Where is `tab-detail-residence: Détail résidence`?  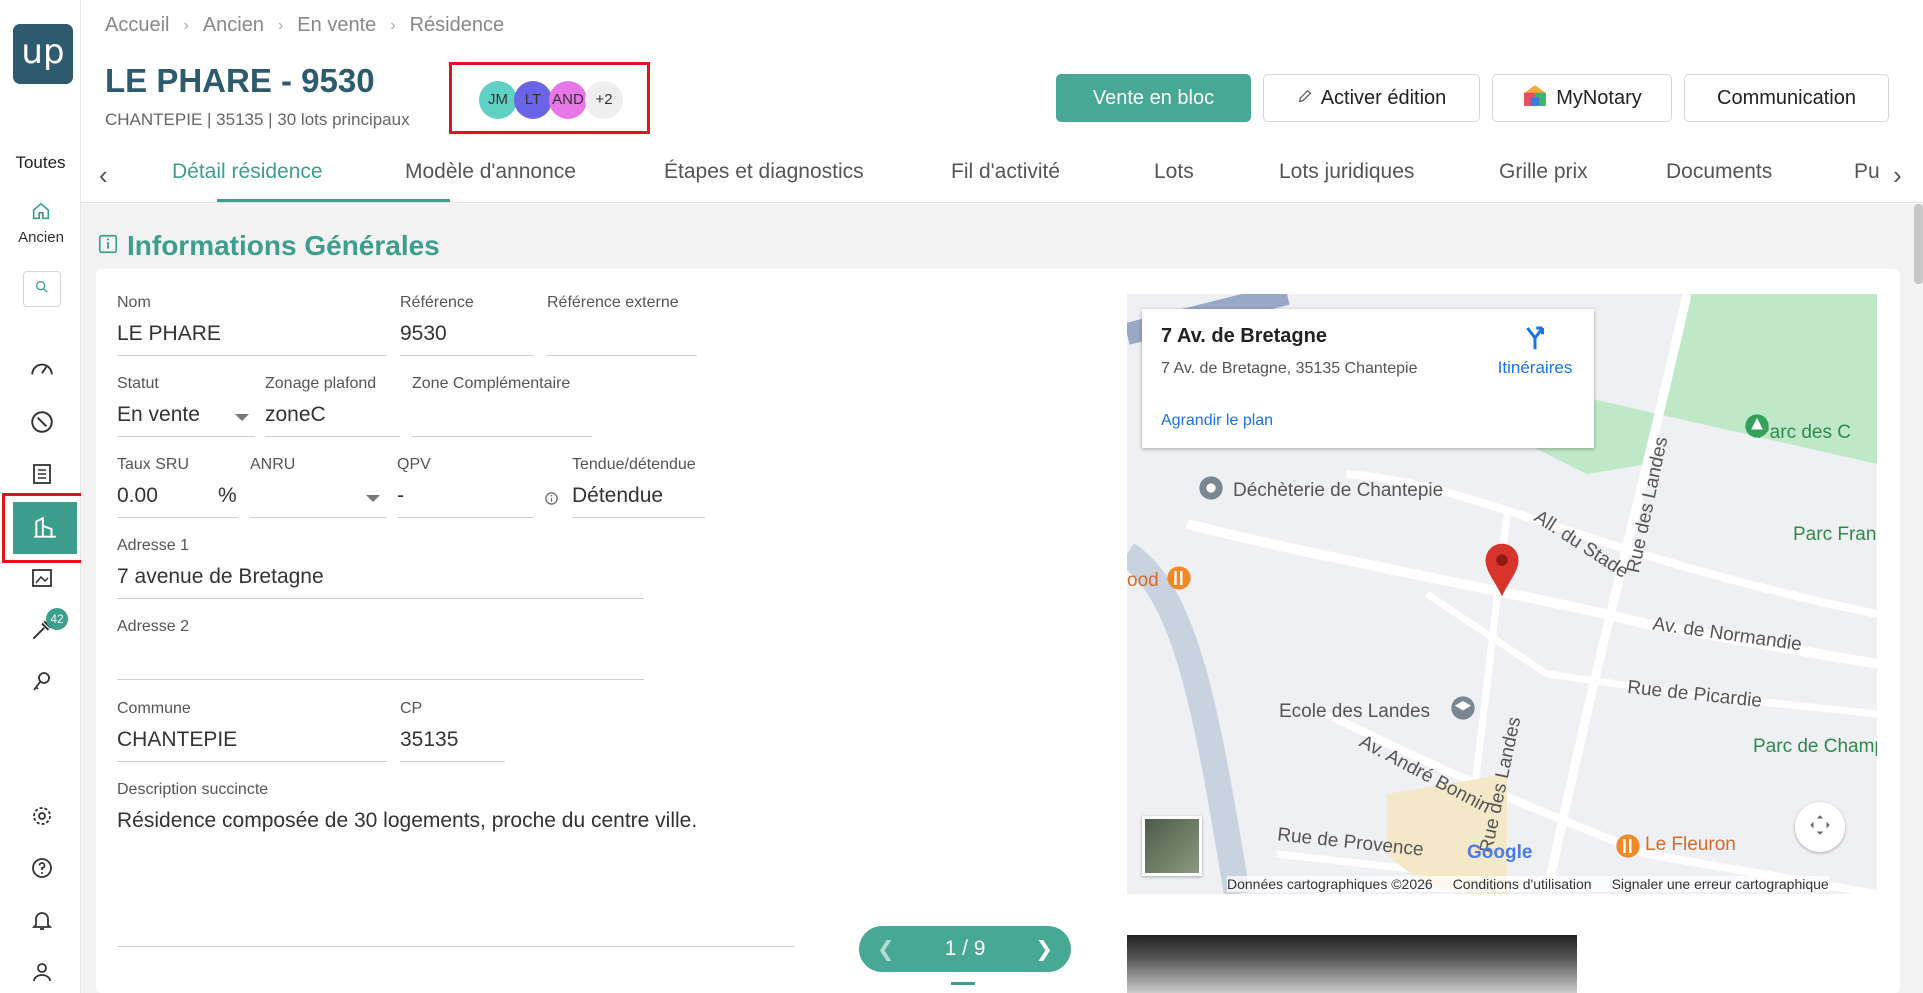 tab-detail-residence: Détail résidence is located at coordinates (247, 172).